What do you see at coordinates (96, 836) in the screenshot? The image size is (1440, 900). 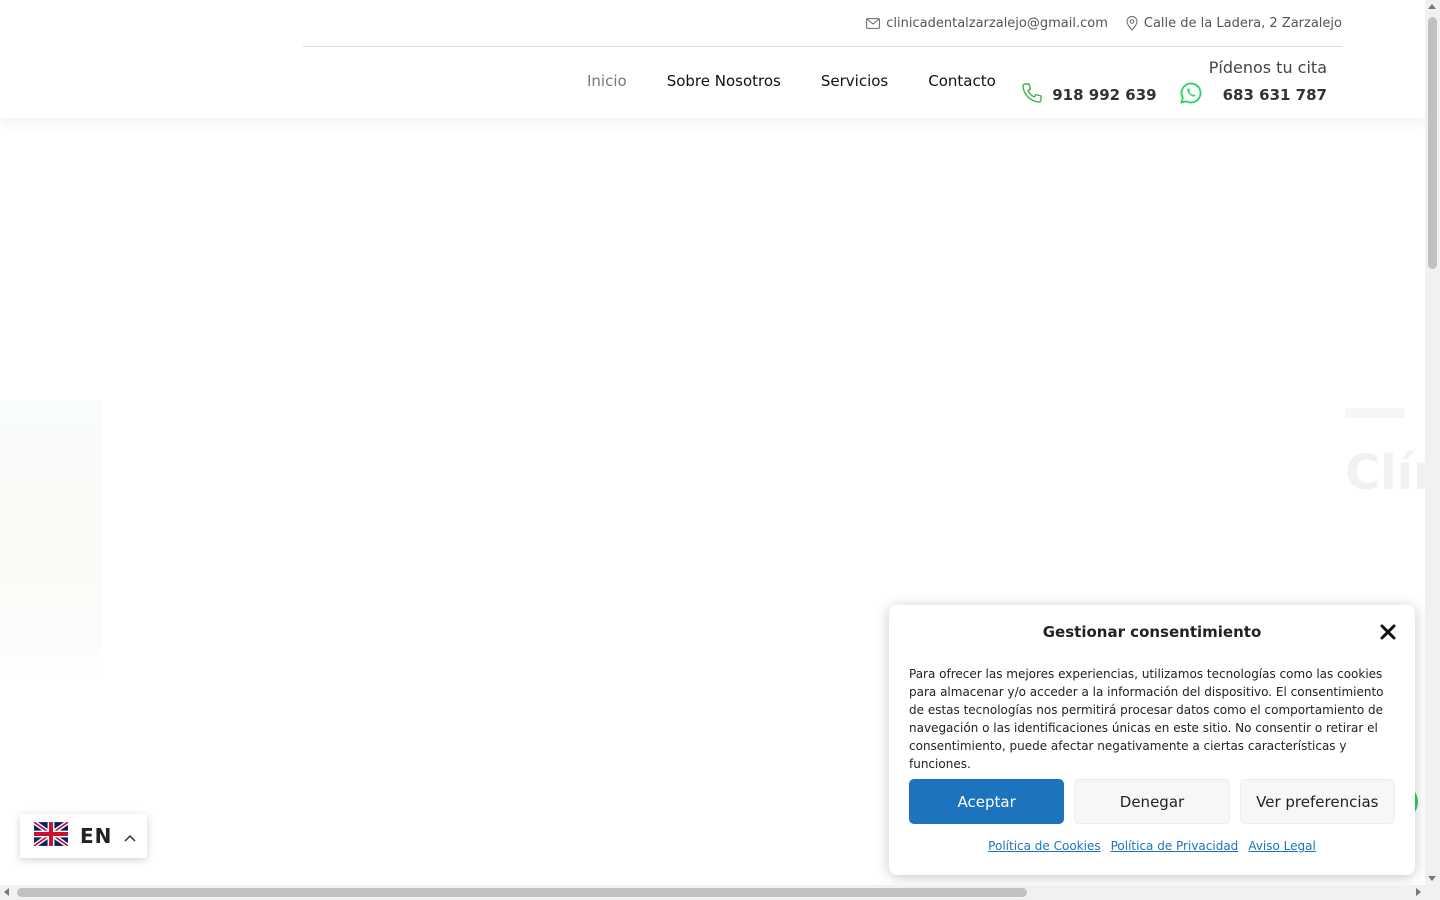 I see `language-code: EN` at bounding box center [96, 836].